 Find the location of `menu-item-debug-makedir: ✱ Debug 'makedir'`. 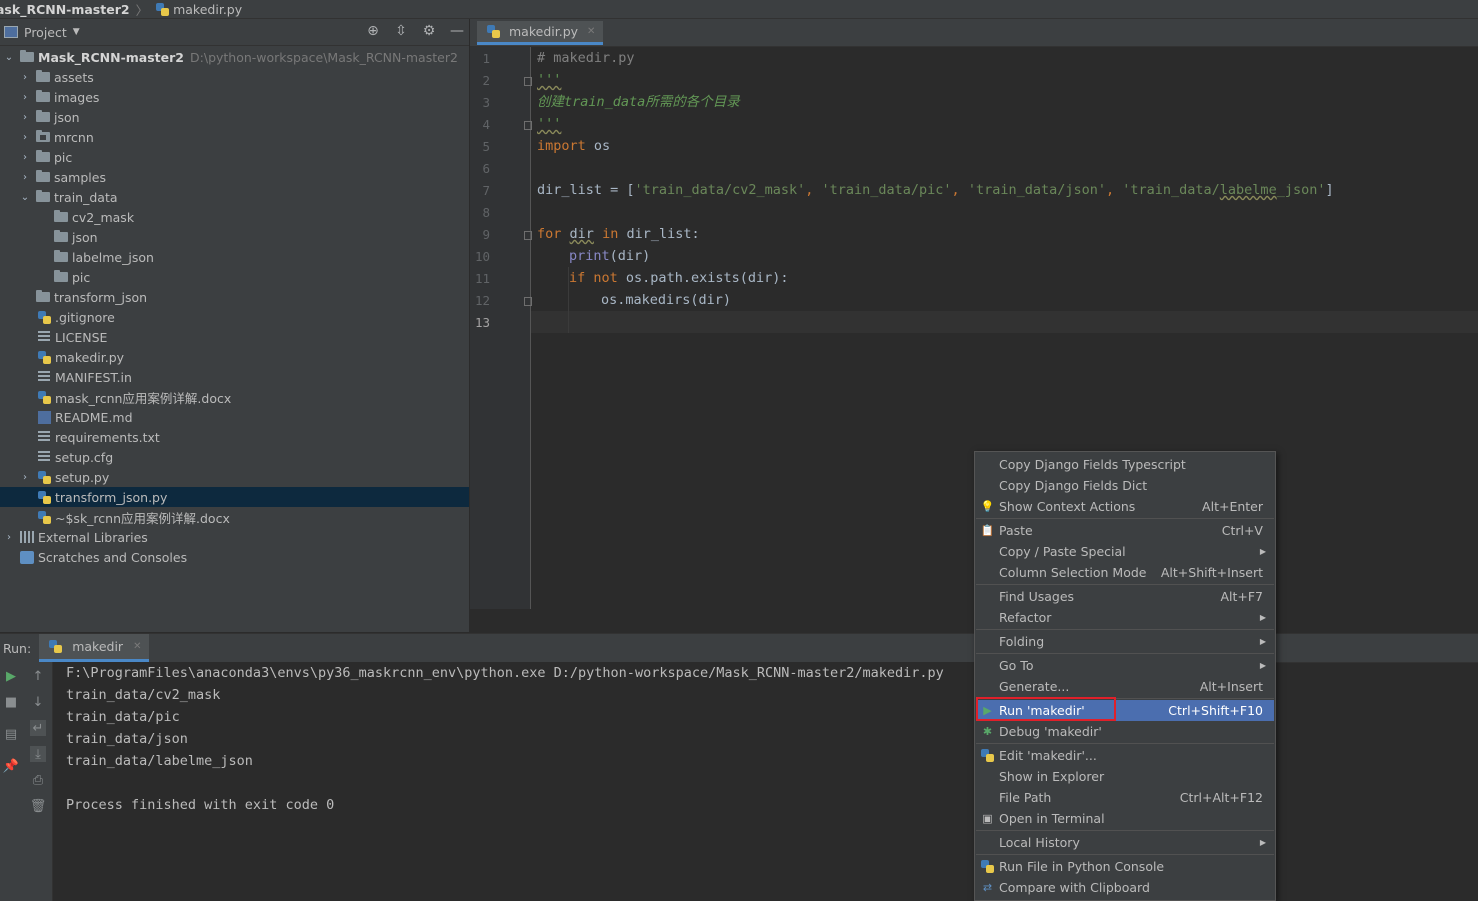

menu-item-debug-makedir: ✱ Debug 'makedir' is located at coordinates (1125, 731).